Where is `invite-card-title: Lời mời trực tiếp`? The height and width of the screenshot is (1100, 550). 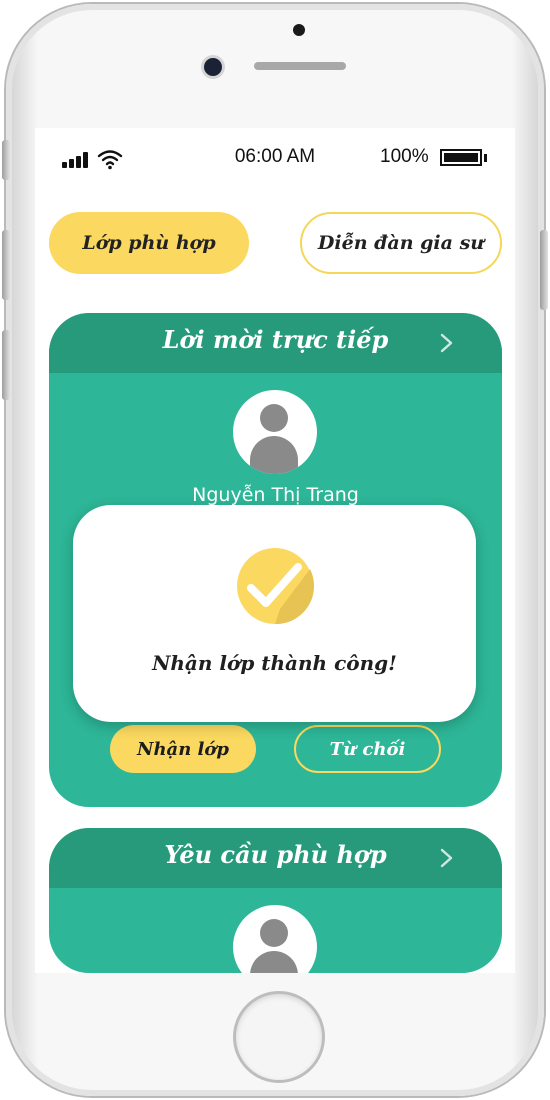 invite-card-title: Lời mời trực tiếp is located at coordinates (275, 339).